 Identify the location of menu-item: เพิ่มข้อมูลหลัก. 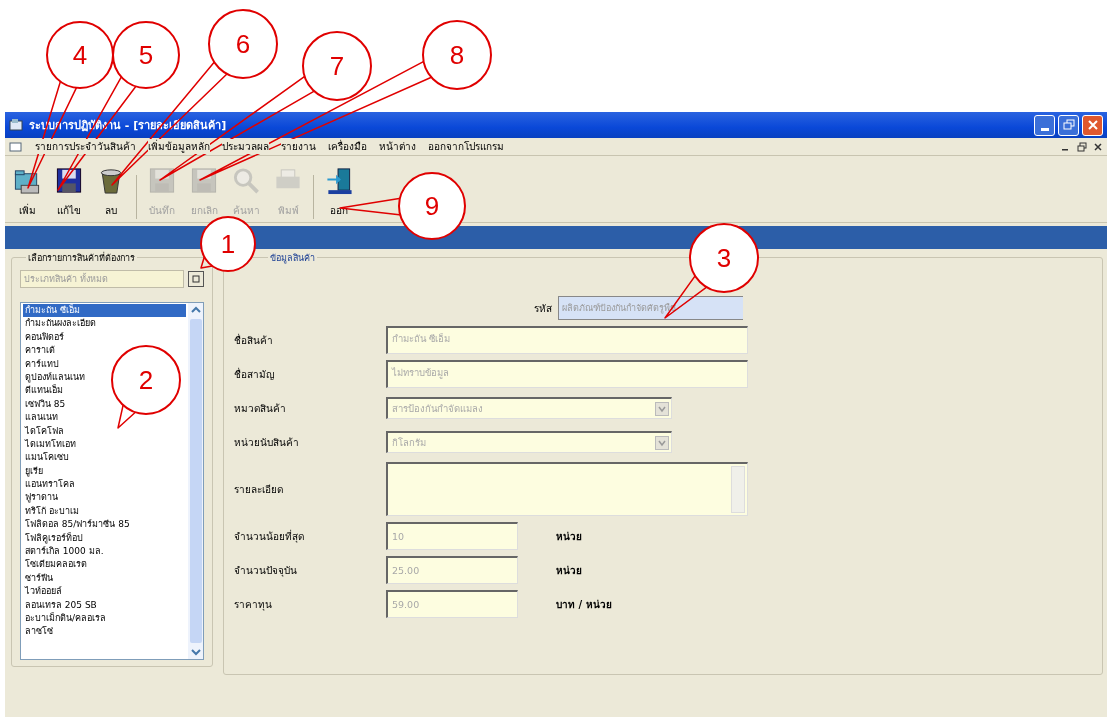
(179, 146).